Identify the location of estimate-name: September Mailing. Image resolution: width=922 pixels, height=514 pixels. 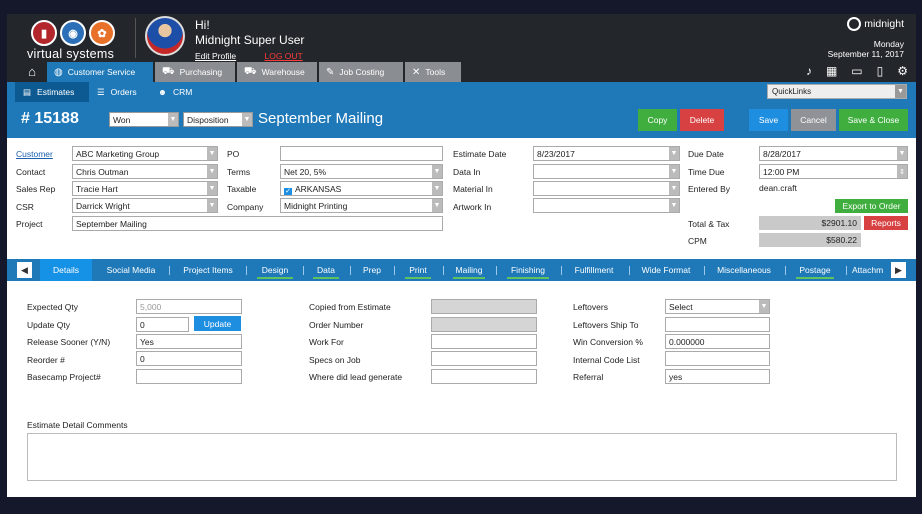
(321, 118).